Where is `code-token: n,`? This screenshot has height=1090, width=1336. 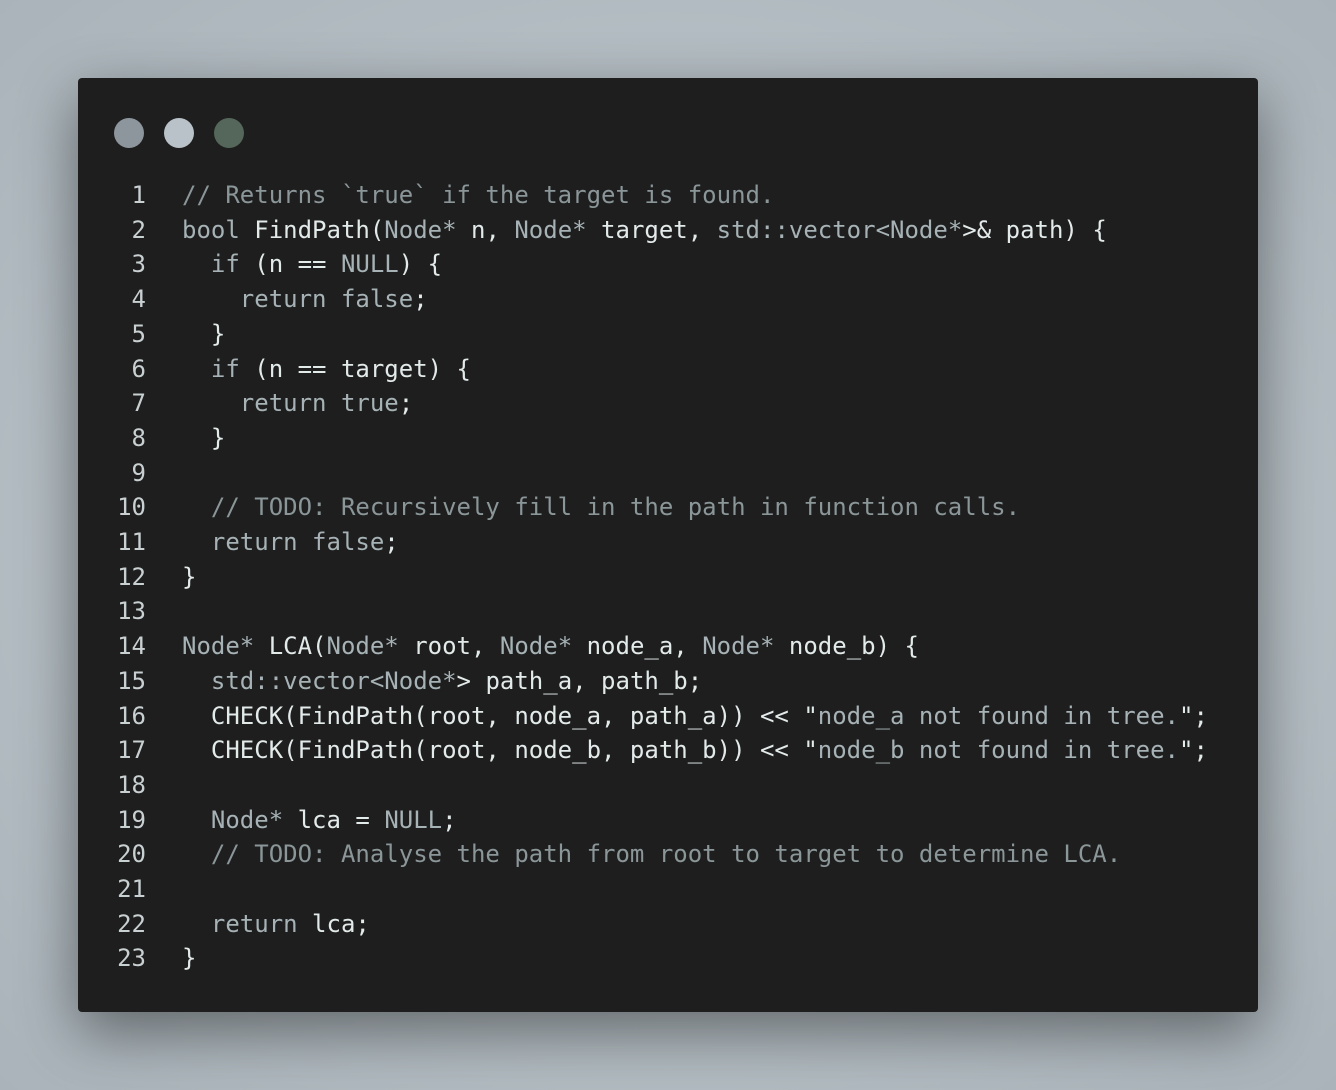 code-token: n, is located at coordinates (485, 229).